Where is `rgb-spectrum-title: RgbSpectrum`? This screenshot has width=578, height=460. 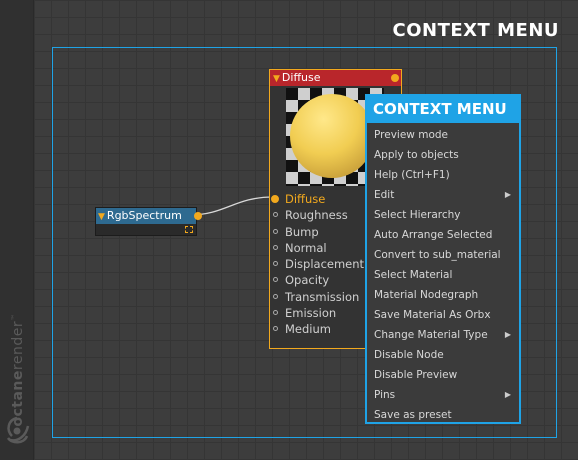
rgb-spectrum-title: RgbSpectrum is located at coordinates (144, 215).